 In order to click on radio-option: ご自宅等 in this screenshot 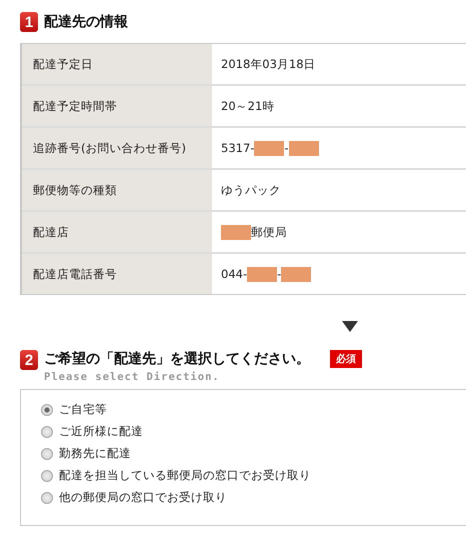, I will do `click(253, 409)`.